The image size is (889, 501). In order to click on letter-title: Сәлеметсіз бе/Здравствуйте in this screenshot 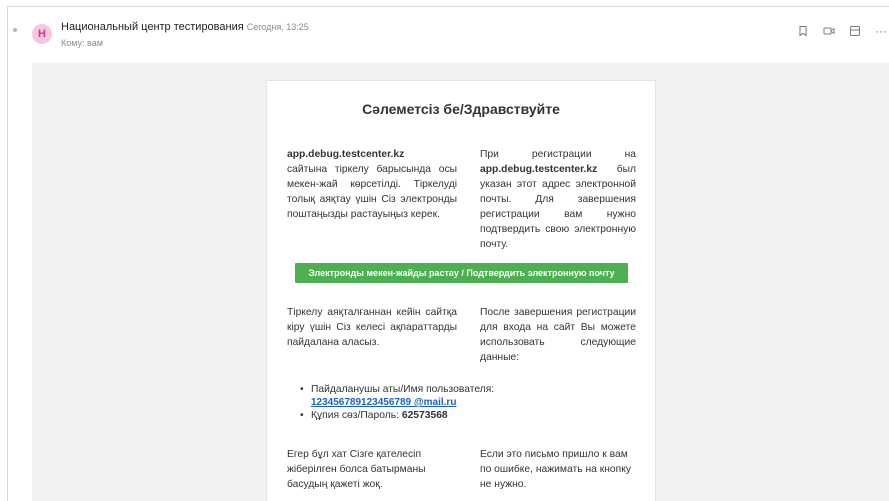, I will do `click(461, 109)`.